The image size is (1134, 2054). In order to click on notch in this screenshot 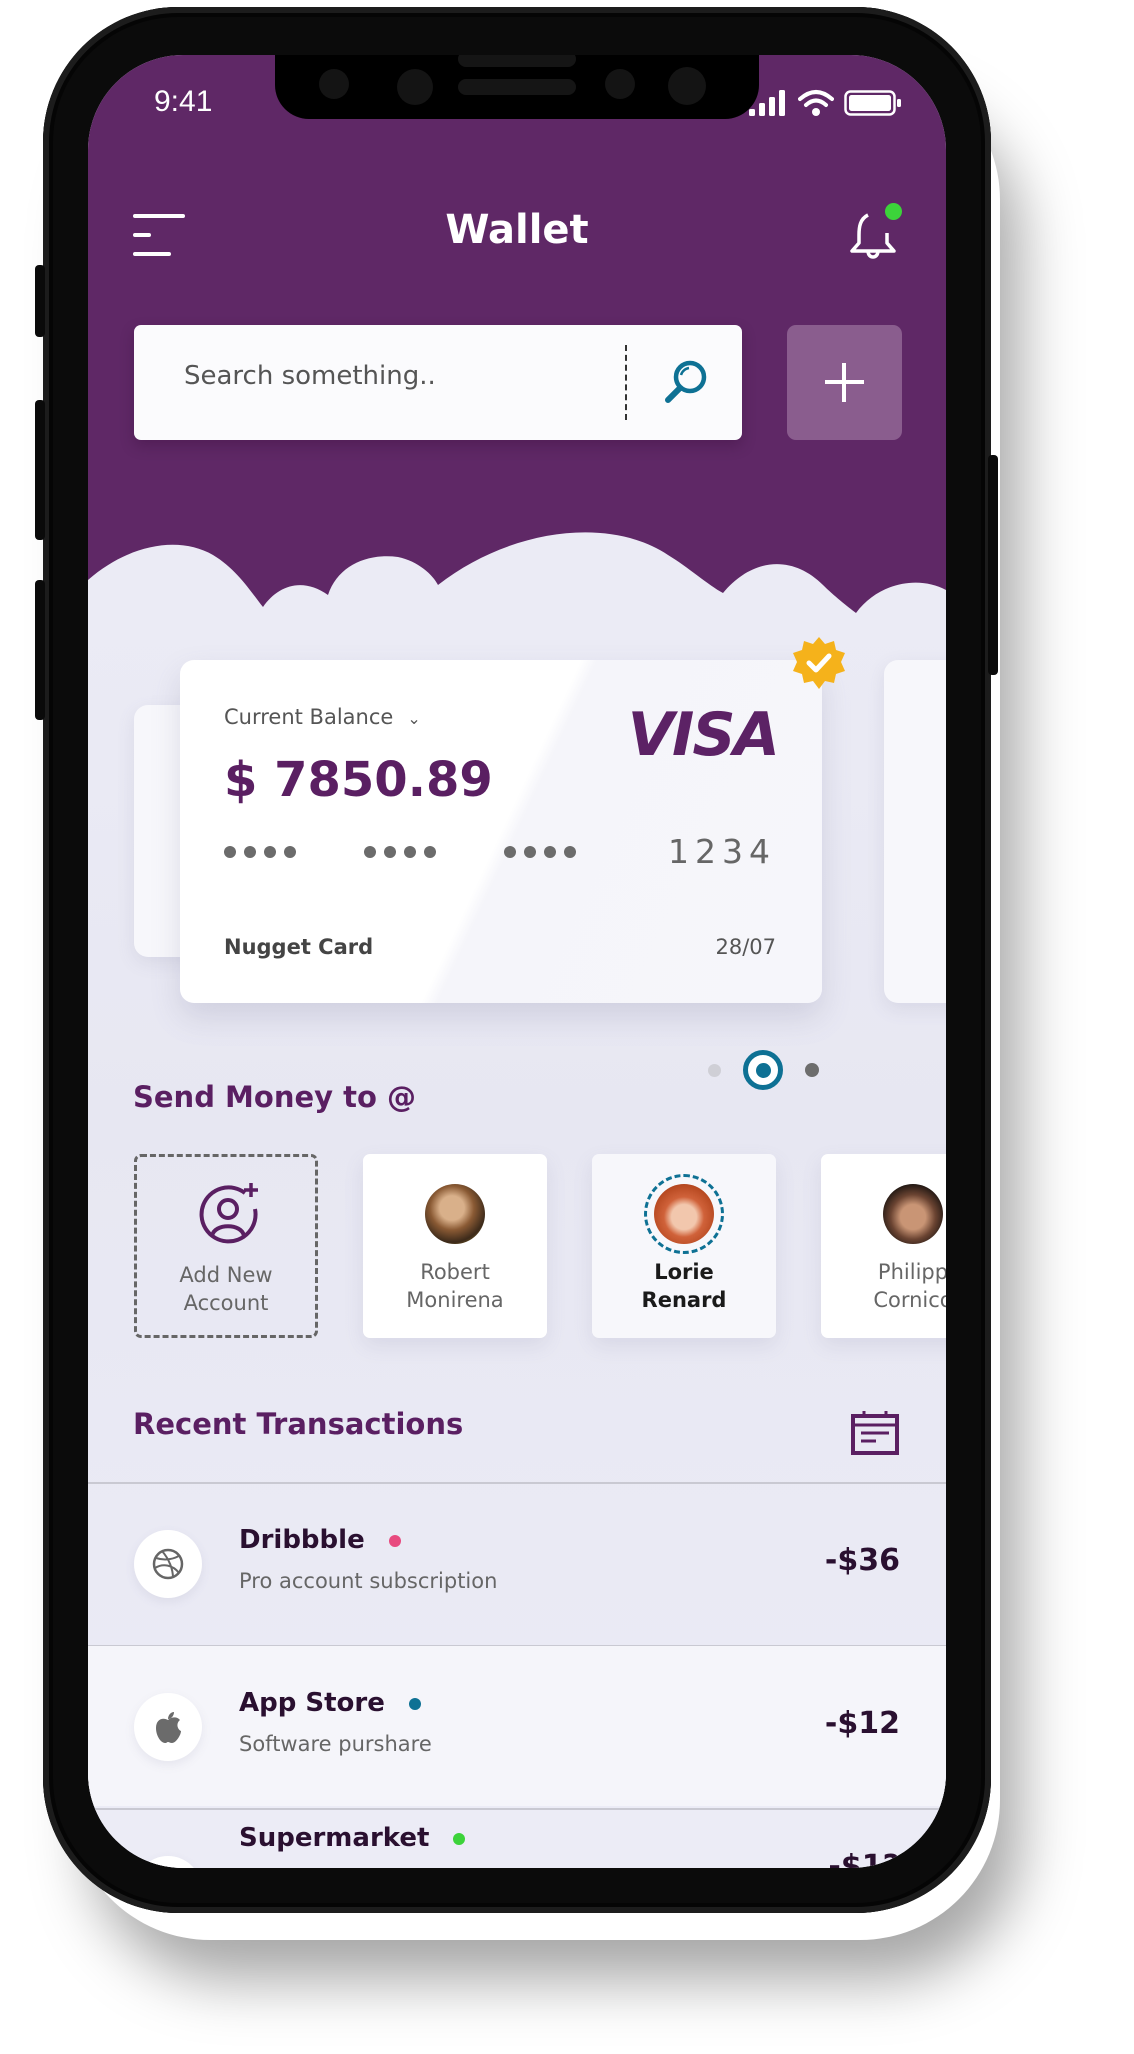, I will do `click(517, 87)`.